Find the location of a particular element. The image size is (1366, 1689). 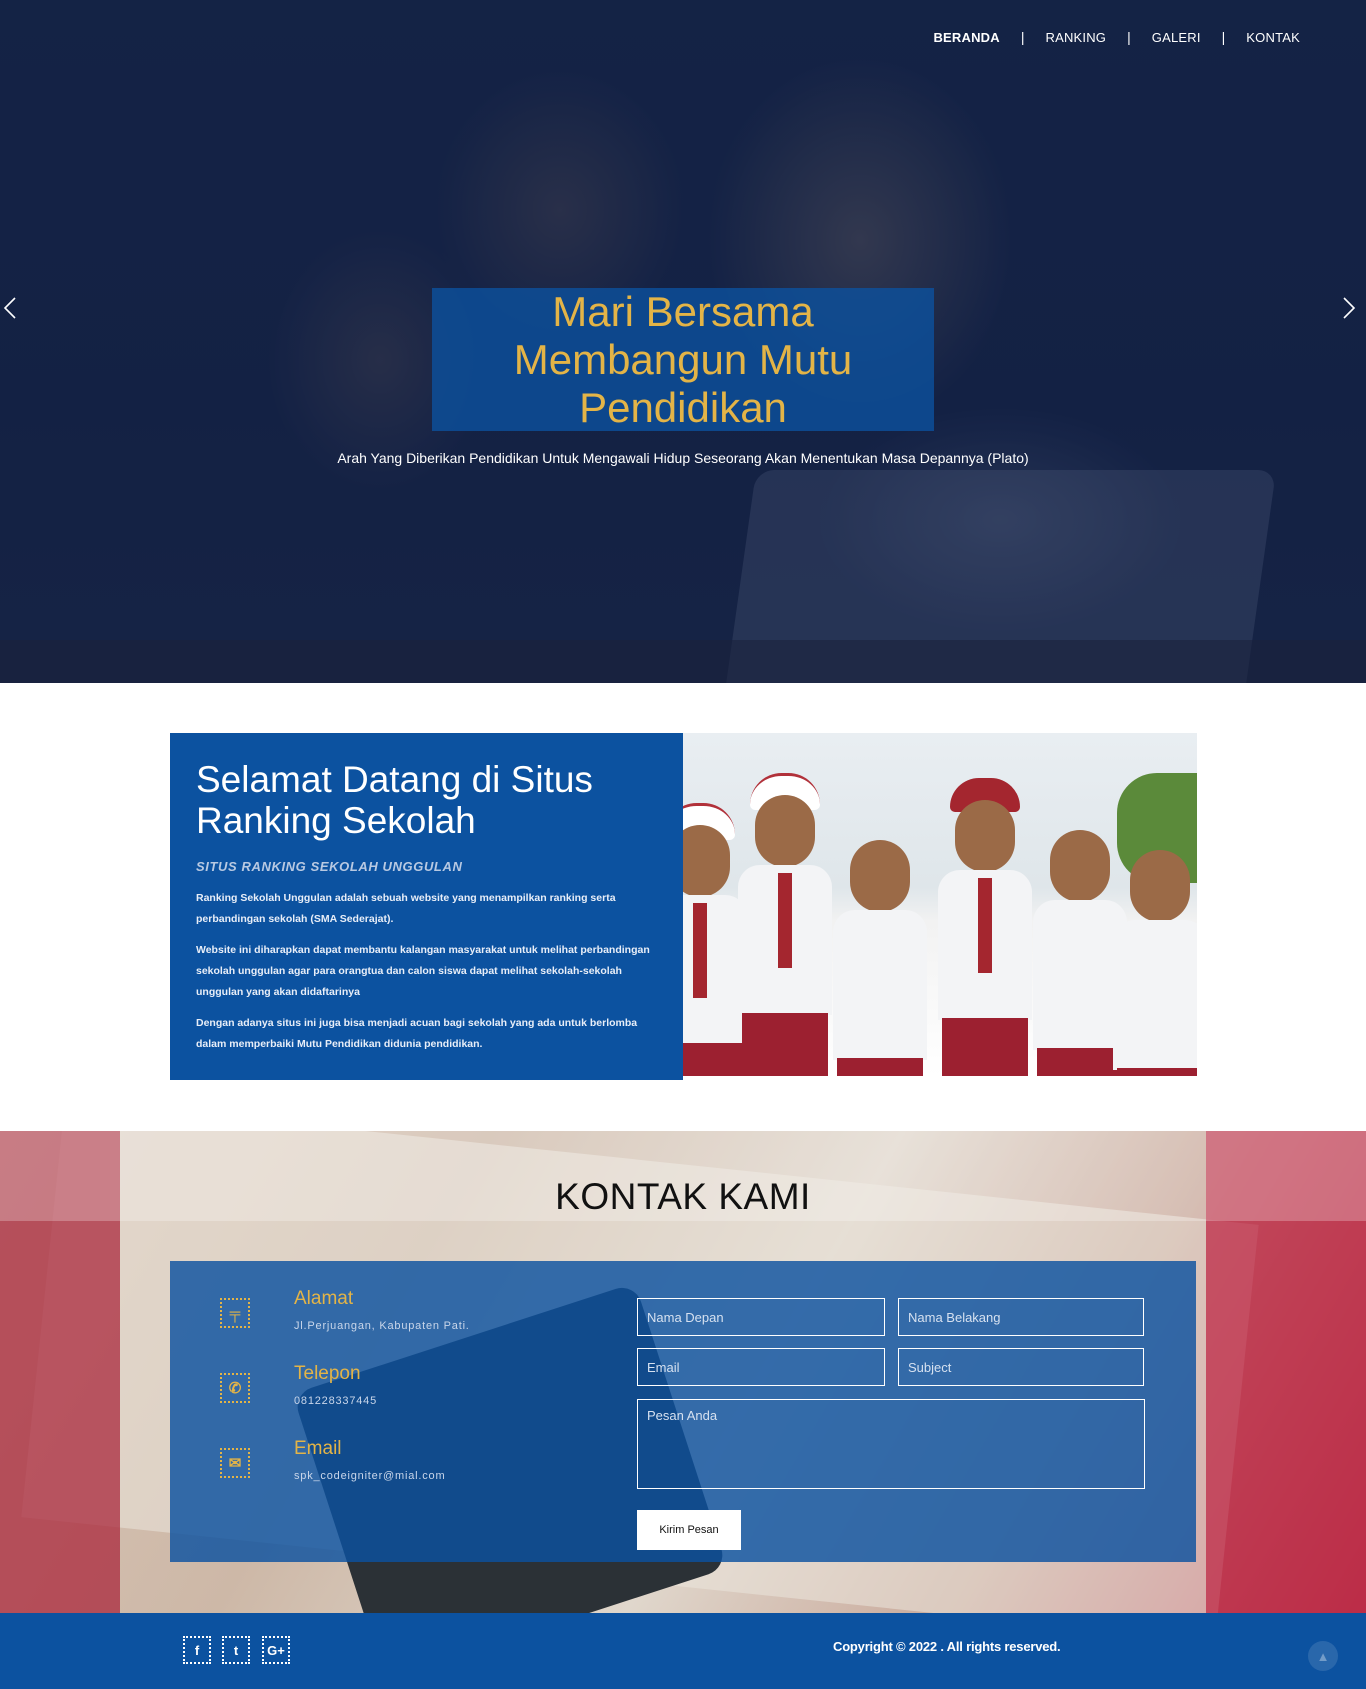

students-photo is located at coordinates (940, 904).